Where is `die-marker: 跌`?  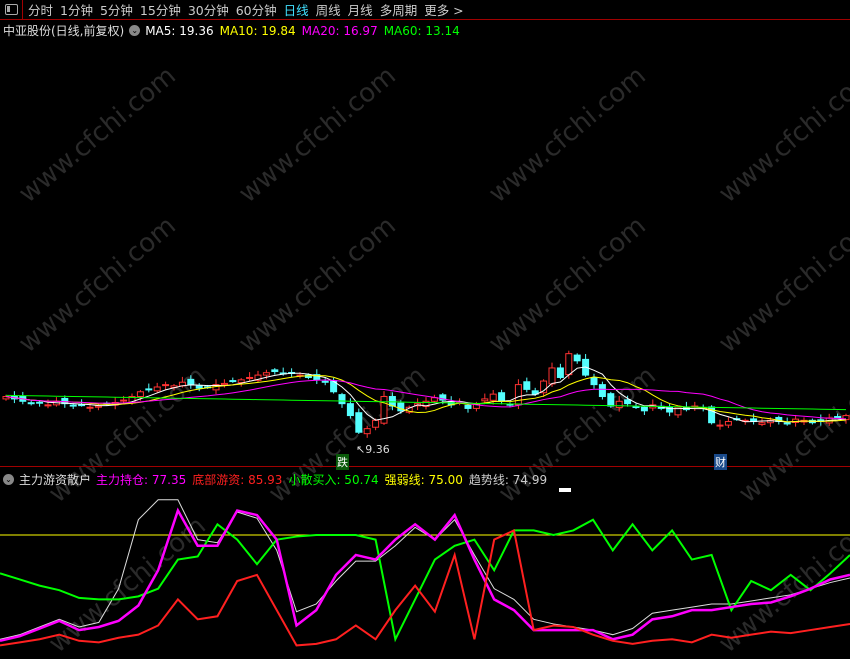
die-marker: 跌 is located at coordinates (342, 462).